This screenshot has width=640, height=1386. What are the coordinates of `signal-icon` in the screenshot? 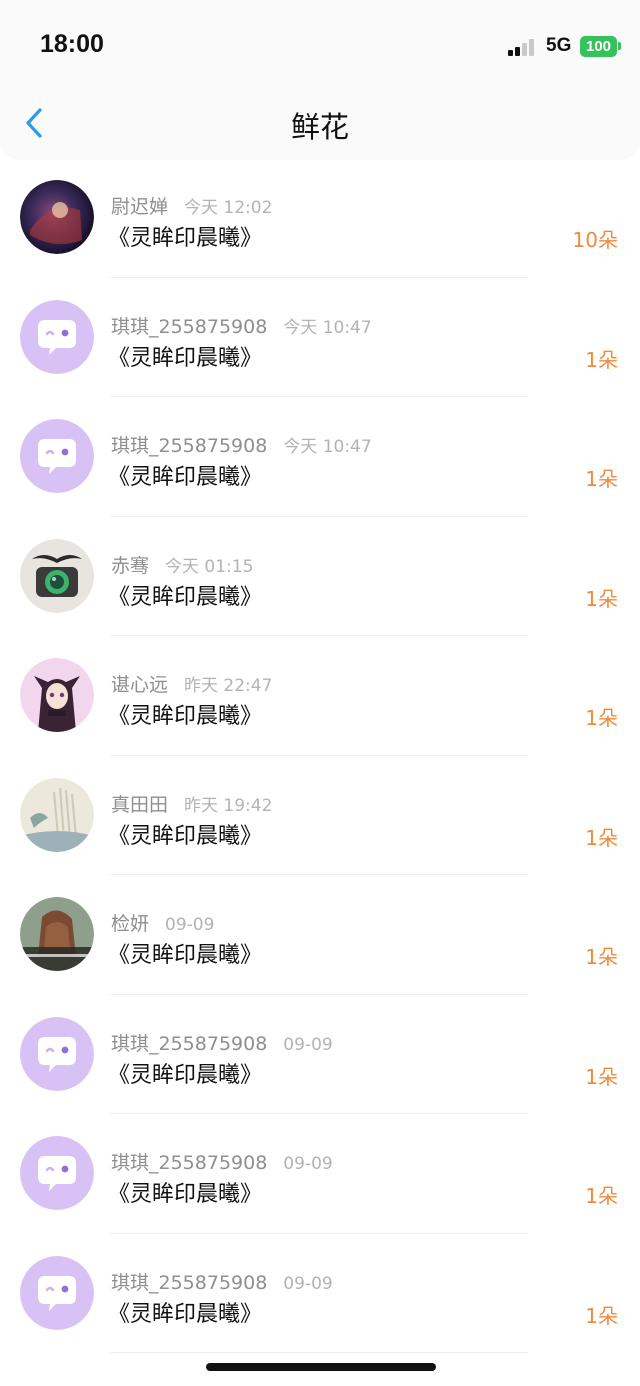 It's located at (523, 47).